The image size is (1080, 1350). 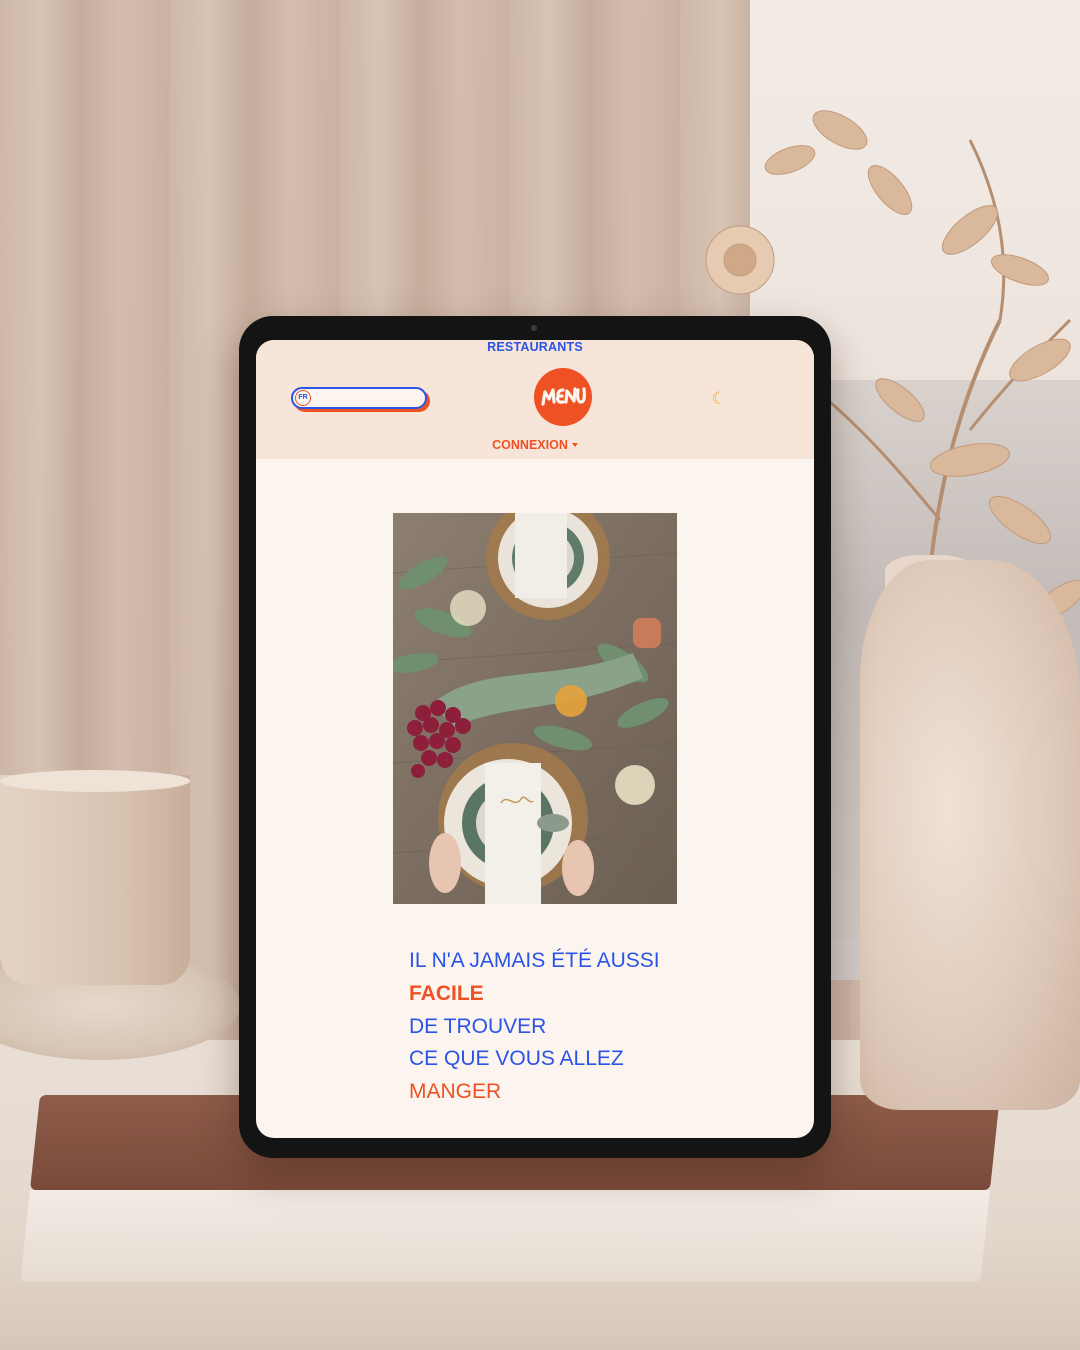 I want to click on table-setting-illustration, so click(x=535, y=708).